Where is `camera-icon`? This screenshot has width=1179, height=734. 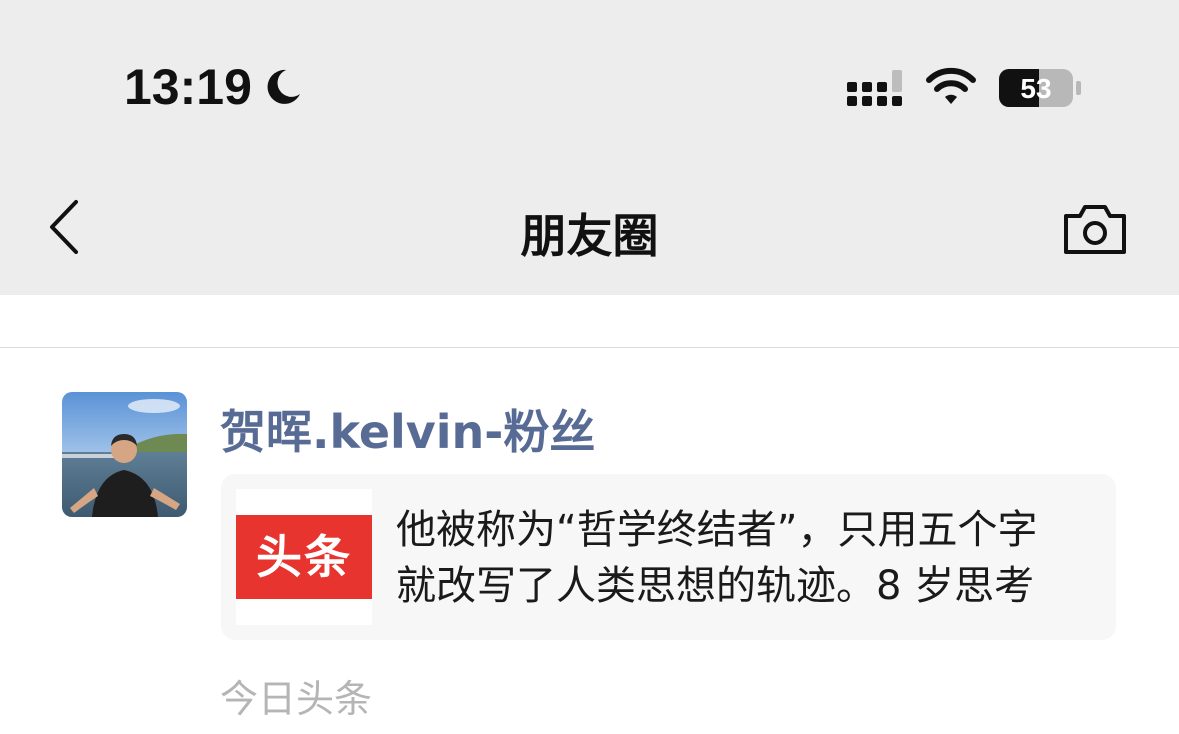
camera-icon is located at coordinates (1095, 229).